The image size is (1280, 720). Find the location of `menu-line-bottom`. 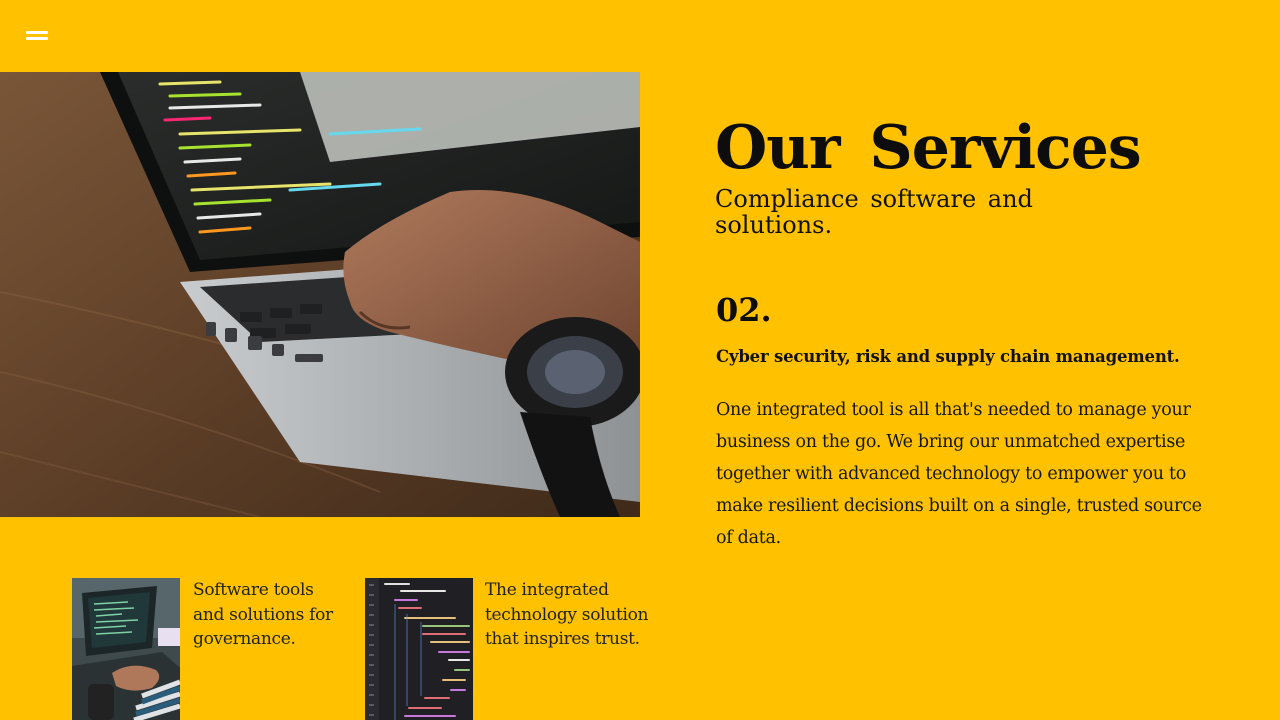

menu-line-bottom is located at coordinates (37, 38).